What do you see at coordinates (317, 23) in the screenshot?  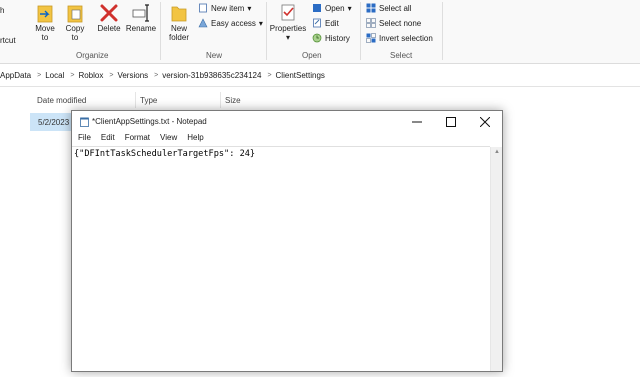 I see `edit-icon` at bounding box center [317, 23].